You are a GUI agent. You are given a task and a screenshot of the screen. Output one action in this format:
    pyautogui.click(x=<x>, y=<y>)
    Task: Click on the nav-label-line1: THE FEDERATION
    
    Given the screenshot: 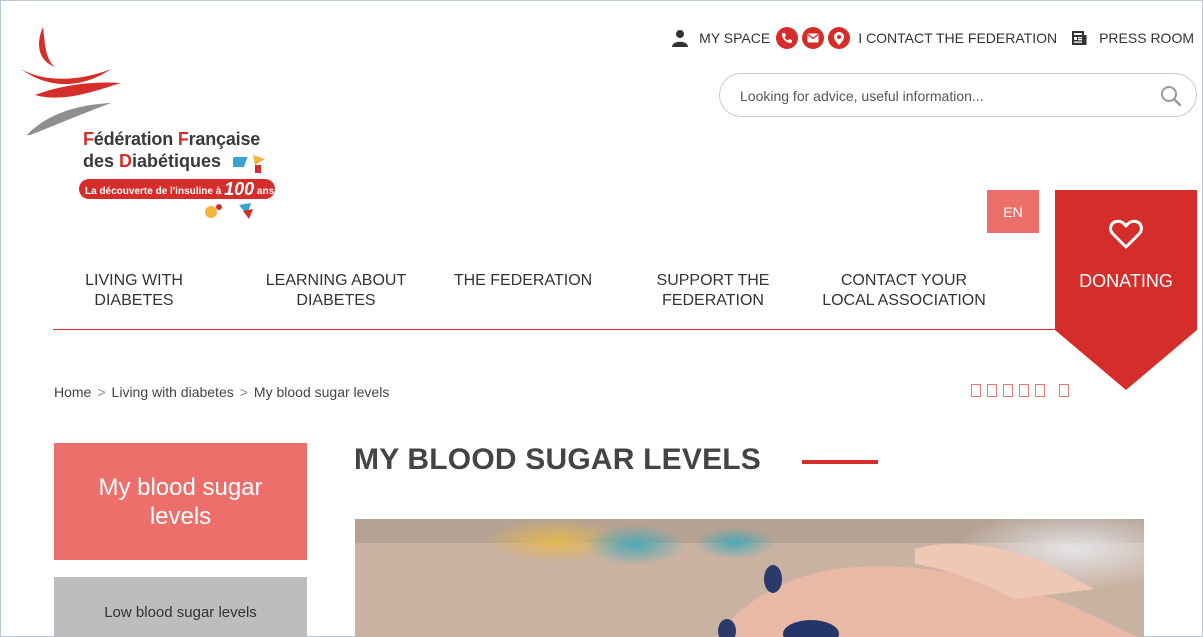 What is the action you would take?
    pyautogui.click(x=523, y=280)
    